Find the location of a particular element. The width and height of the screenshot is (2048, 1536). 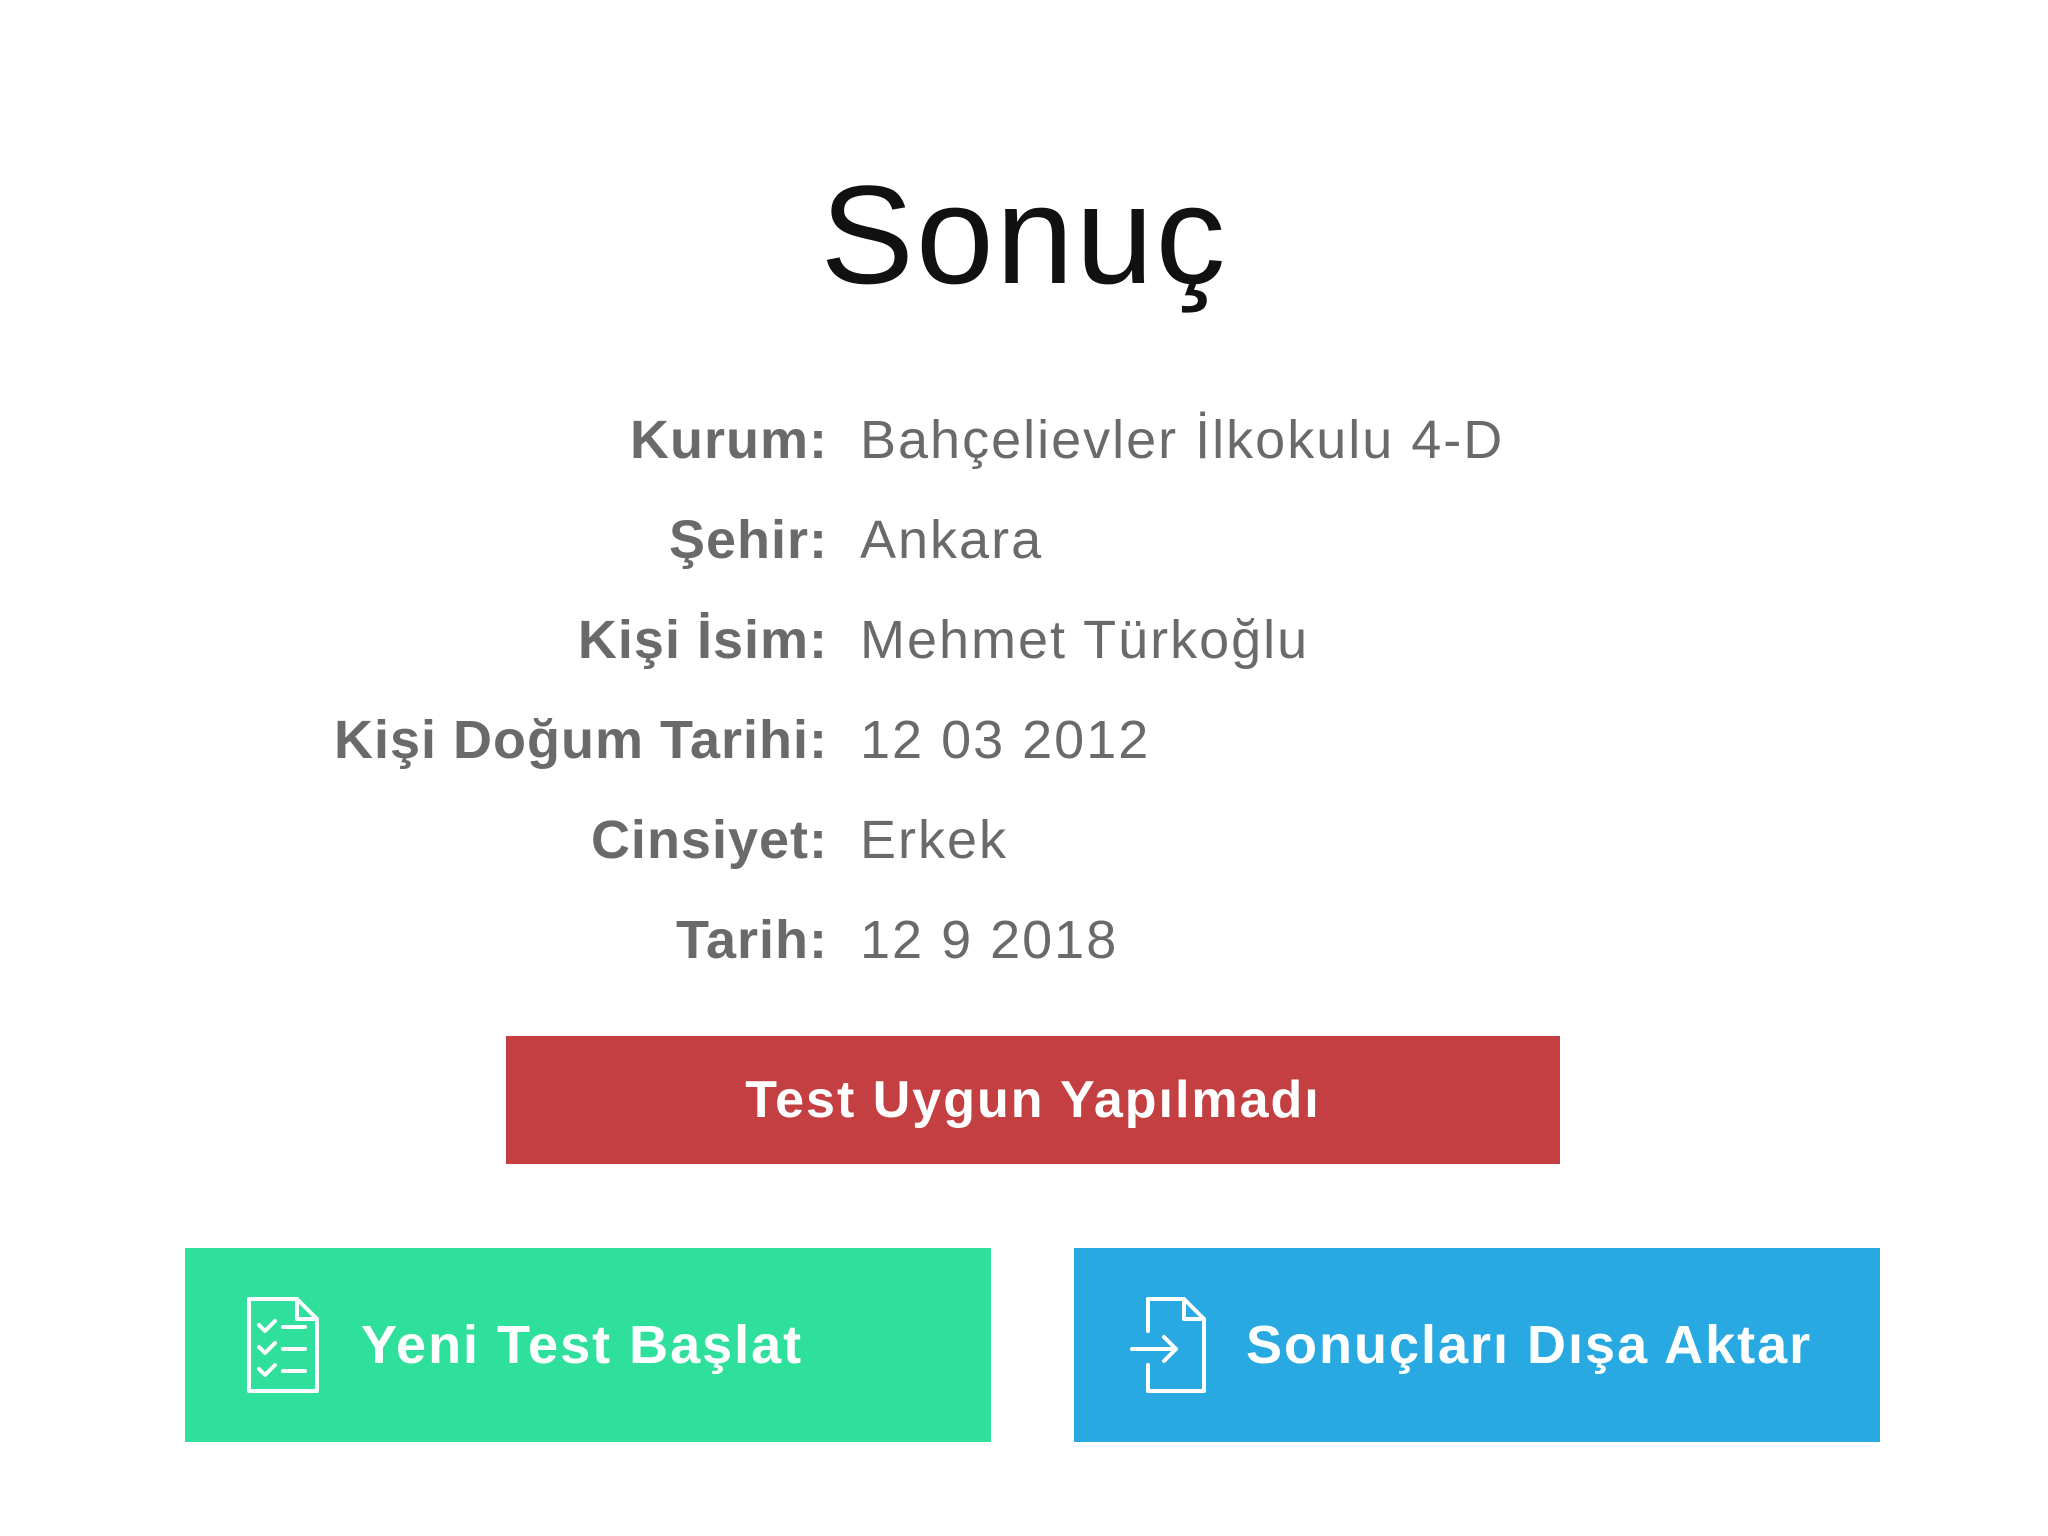

info-value: Mehmet Türkoğlu is located at coordinates (1085, 640).